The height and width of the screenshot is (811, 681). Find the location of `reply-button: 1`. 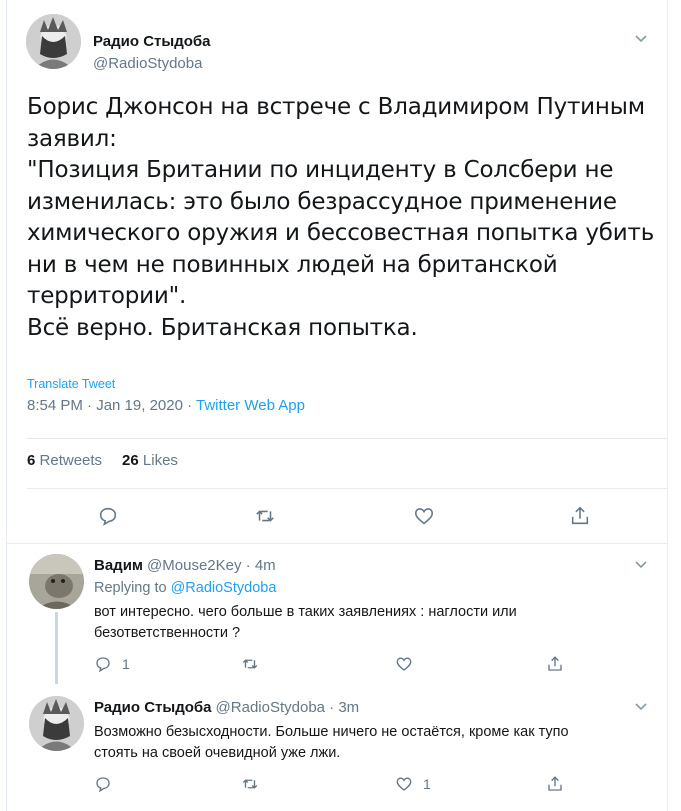

reply-button: 1 is located at coordinates (112, 664).